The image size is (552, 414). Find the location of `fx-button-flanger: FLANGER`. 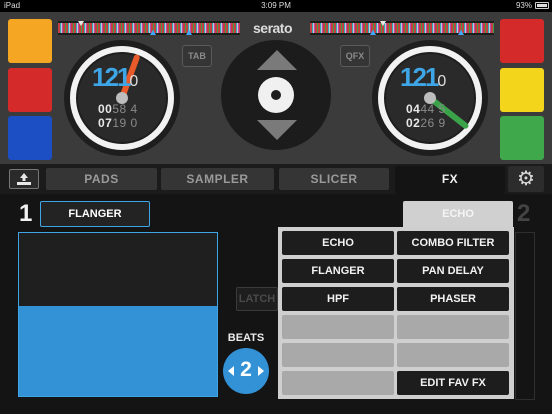

fx-button-flanger: FLANGER is located at coordinates (338, 271).